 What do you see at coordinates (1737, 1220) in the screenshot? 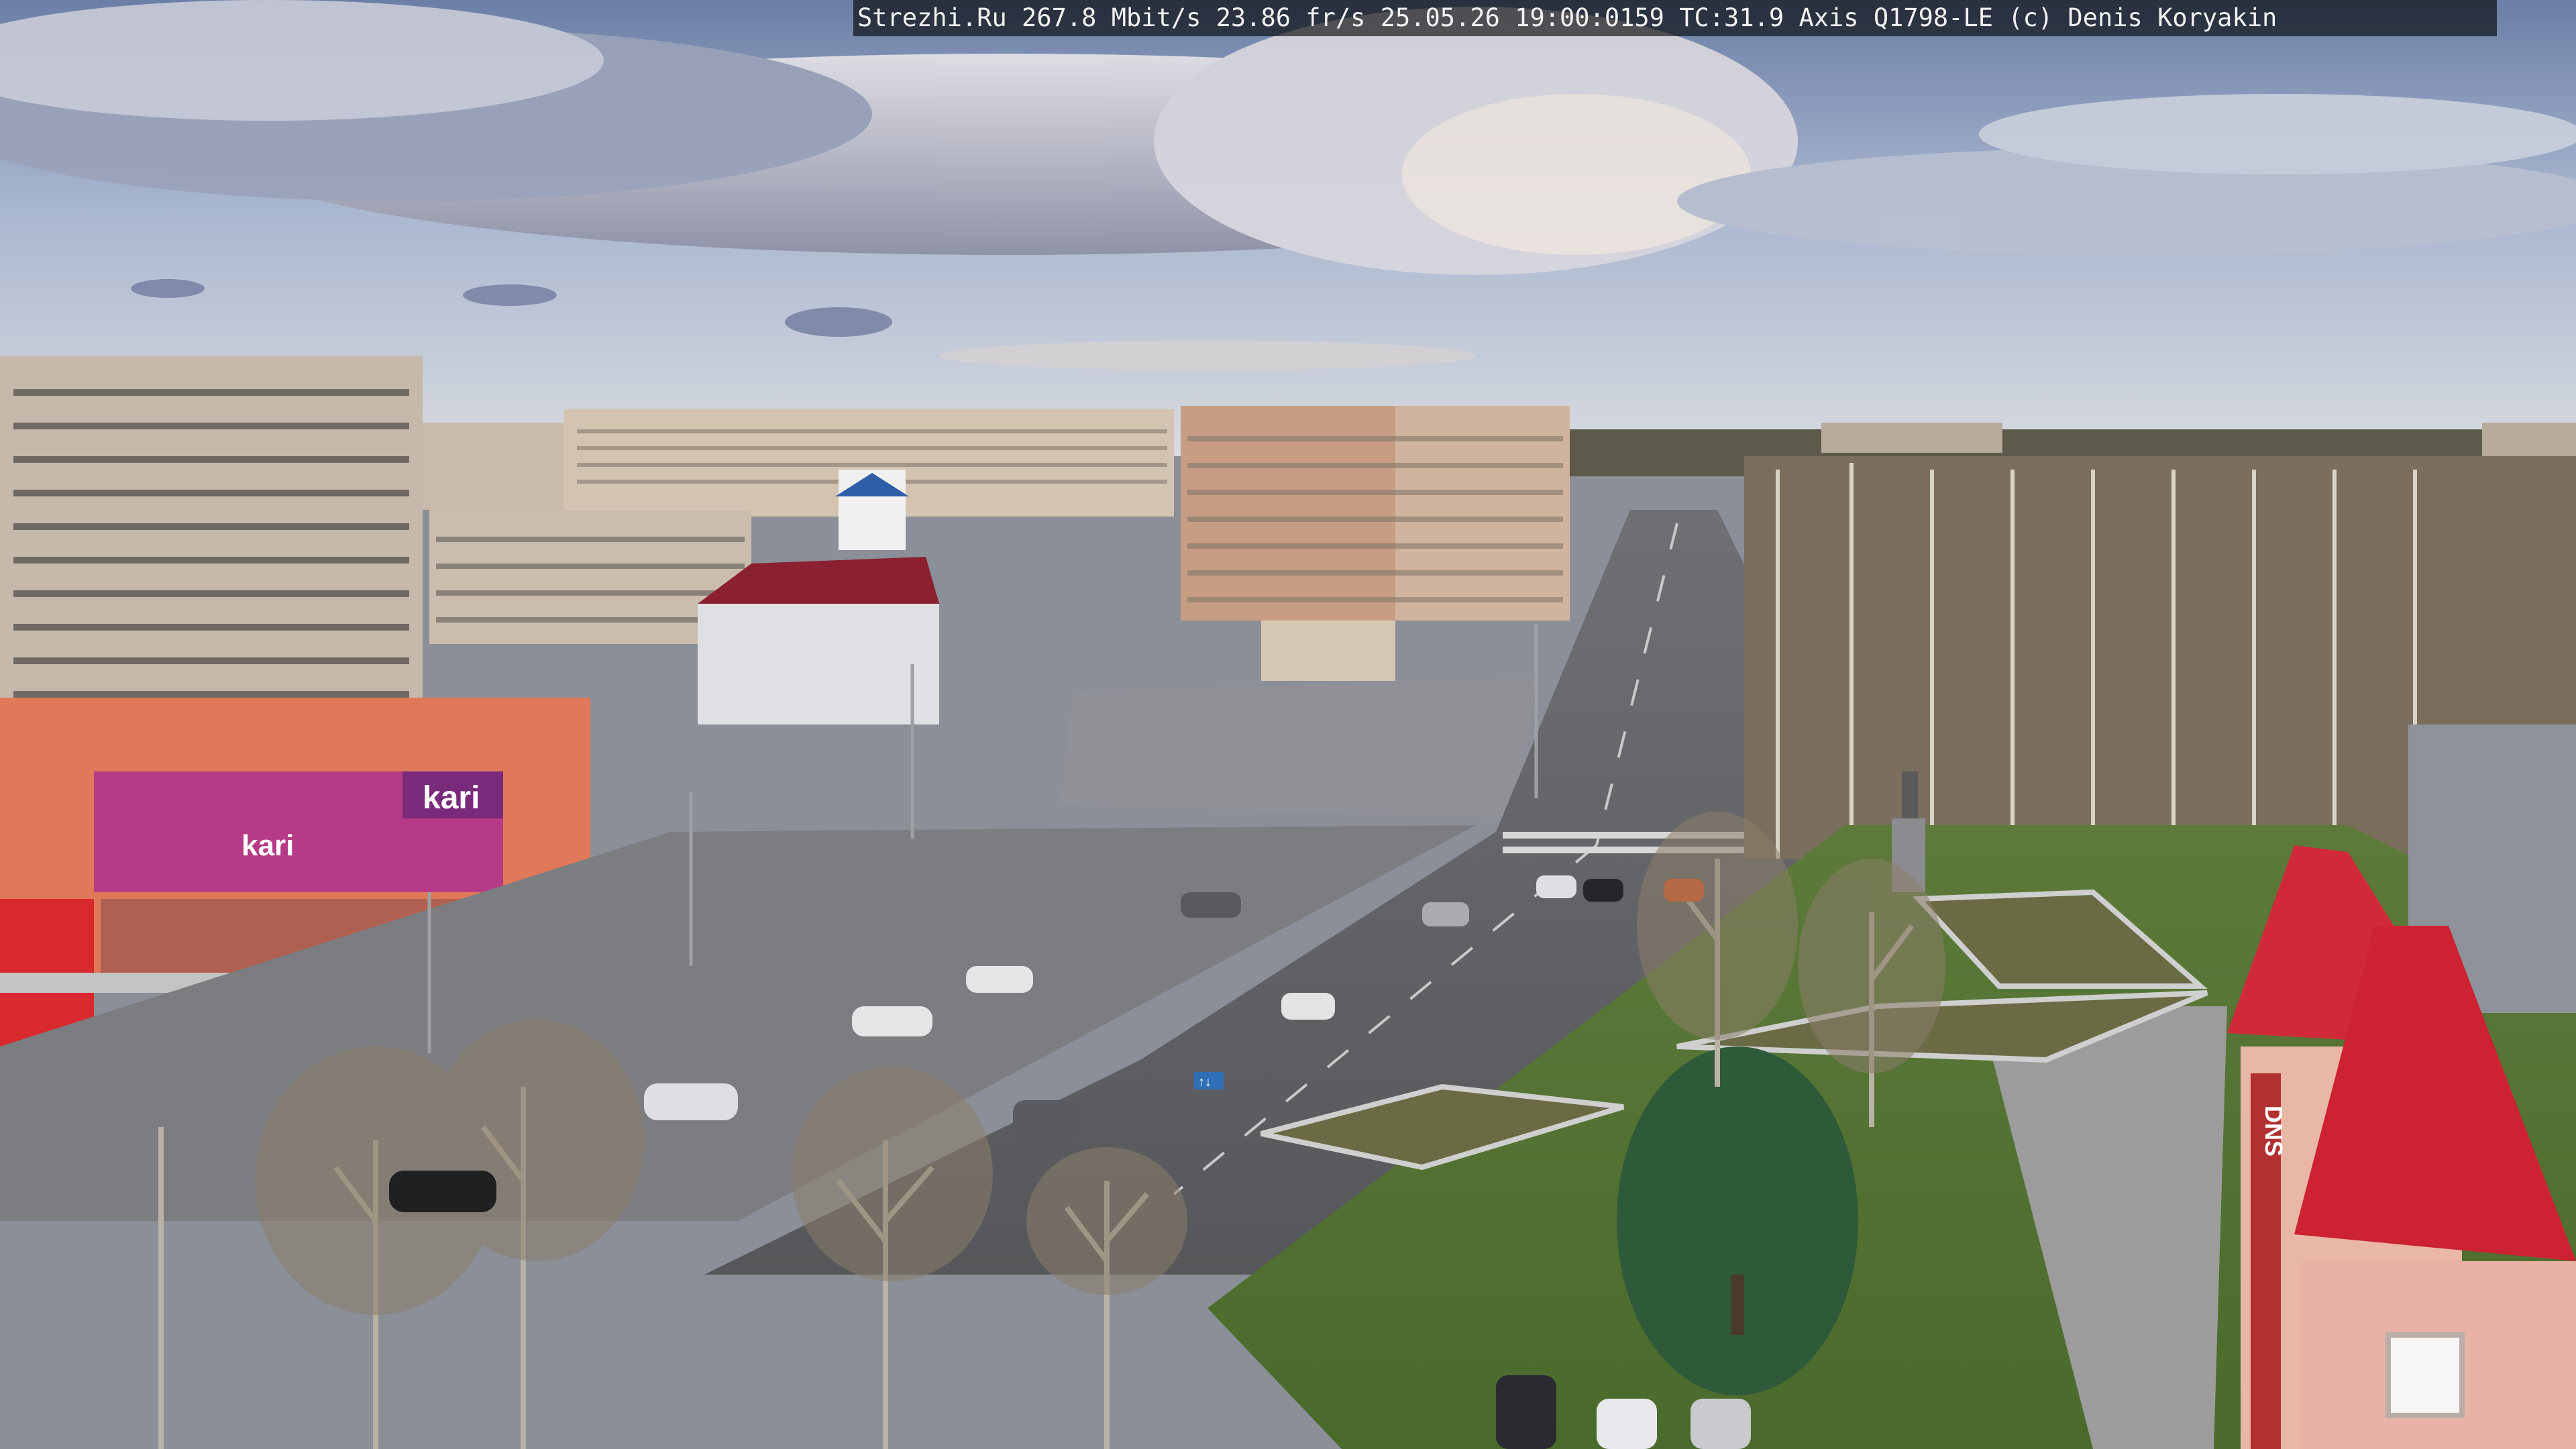
I see `fir-tree` at bounding box center [1737, 1220].